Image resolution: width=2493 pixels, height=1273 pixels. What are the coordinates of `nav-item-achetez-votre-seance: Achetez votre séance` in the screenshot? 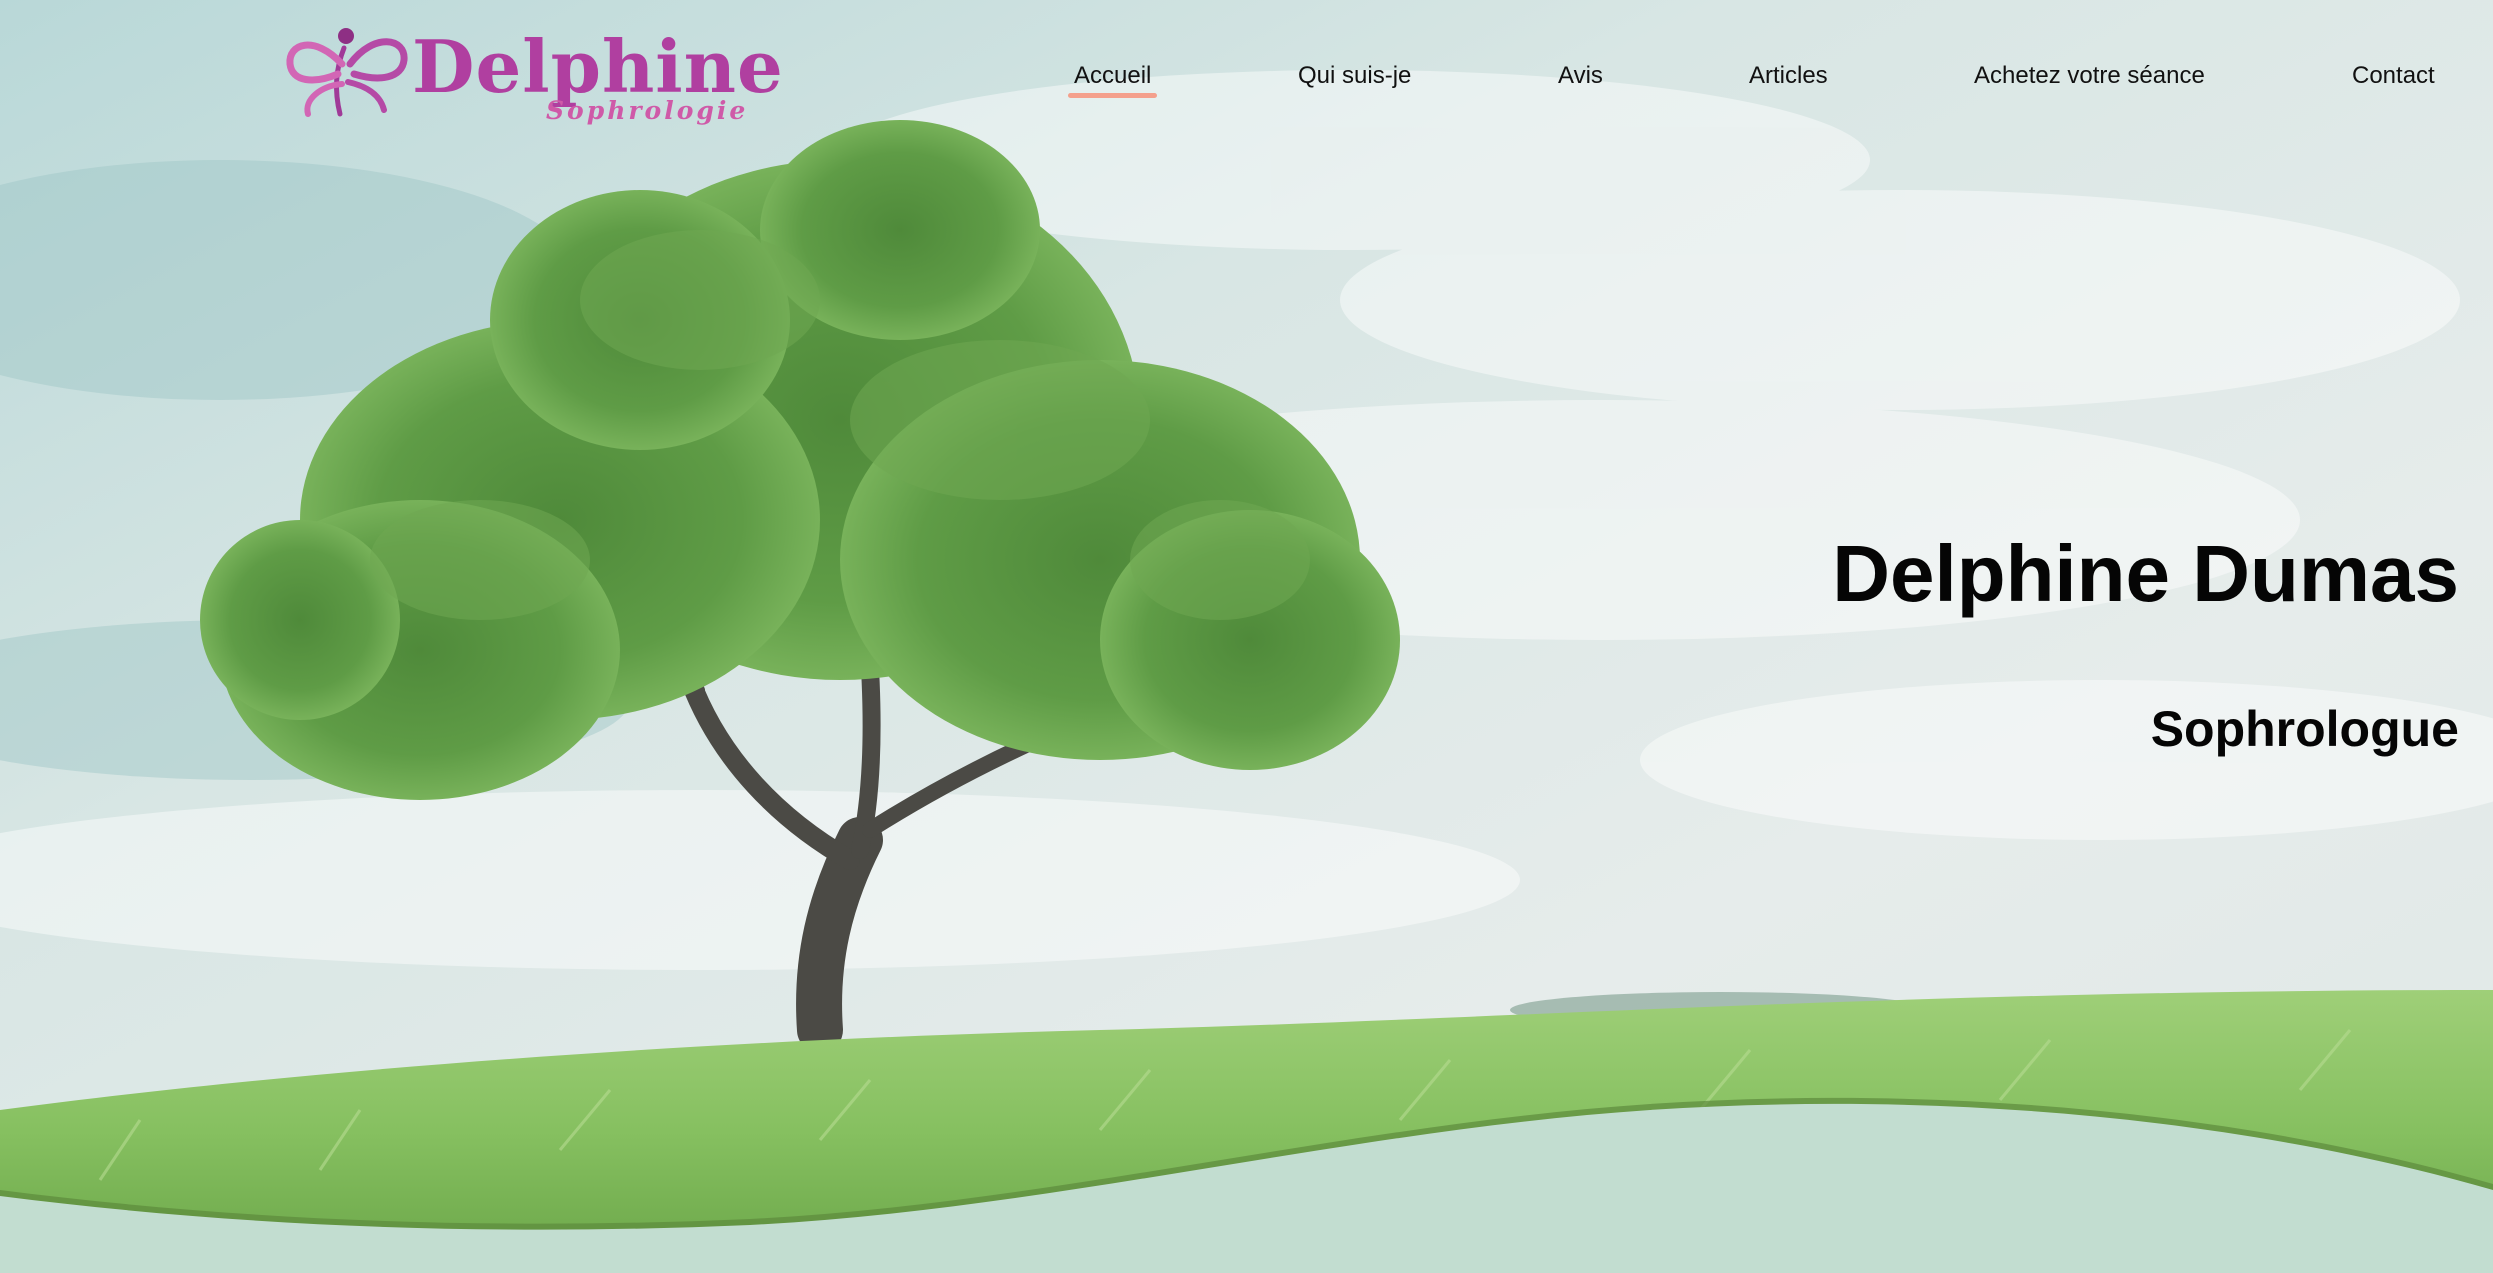 It's located at (2089, 76).